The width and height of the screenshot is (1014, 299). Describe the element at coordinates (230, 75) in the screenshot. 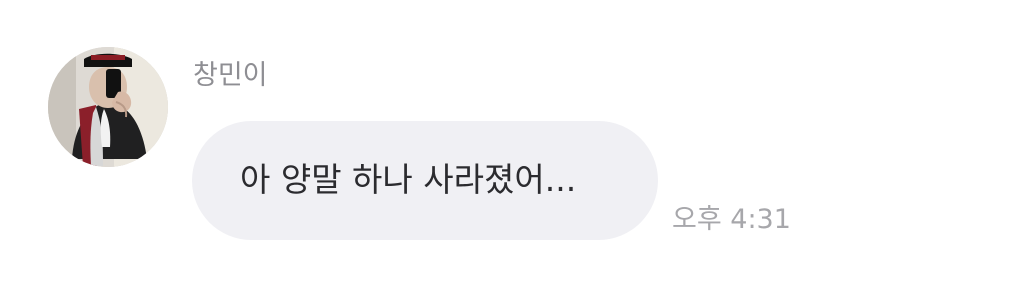

I see `sender-name: 창민이` at that location.